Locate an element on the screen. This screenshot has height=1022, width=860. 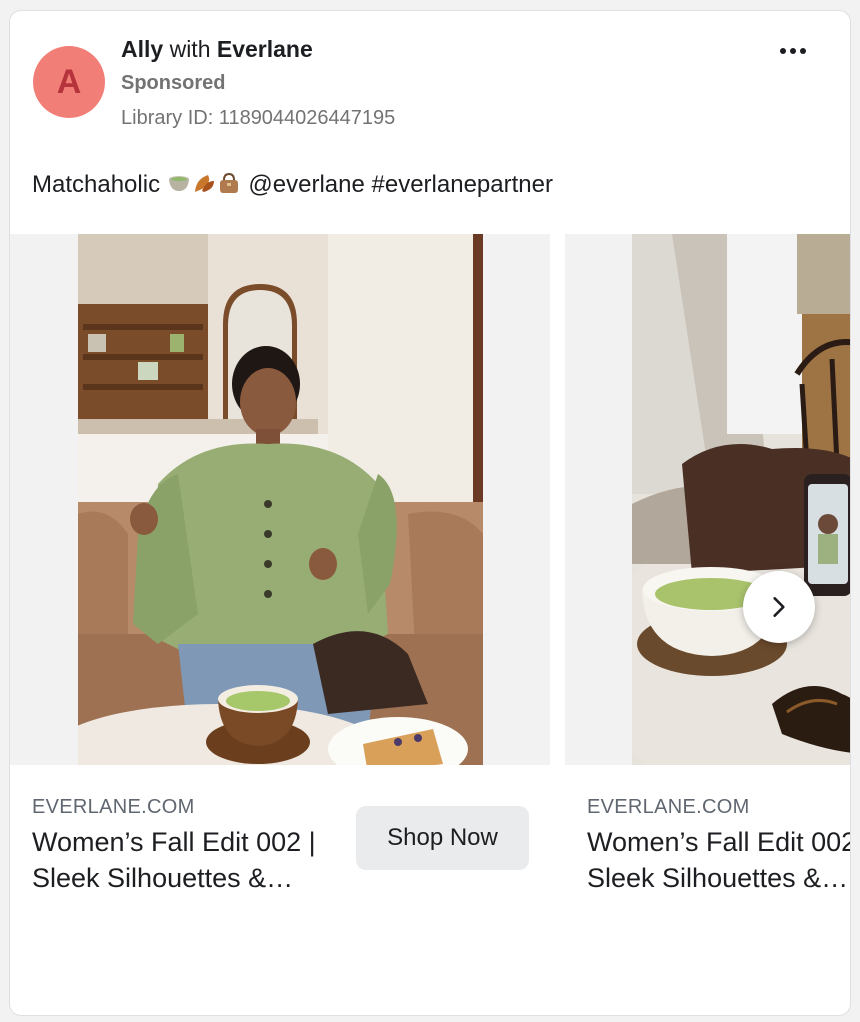
carousel-image is located at coordinates (741, 499).